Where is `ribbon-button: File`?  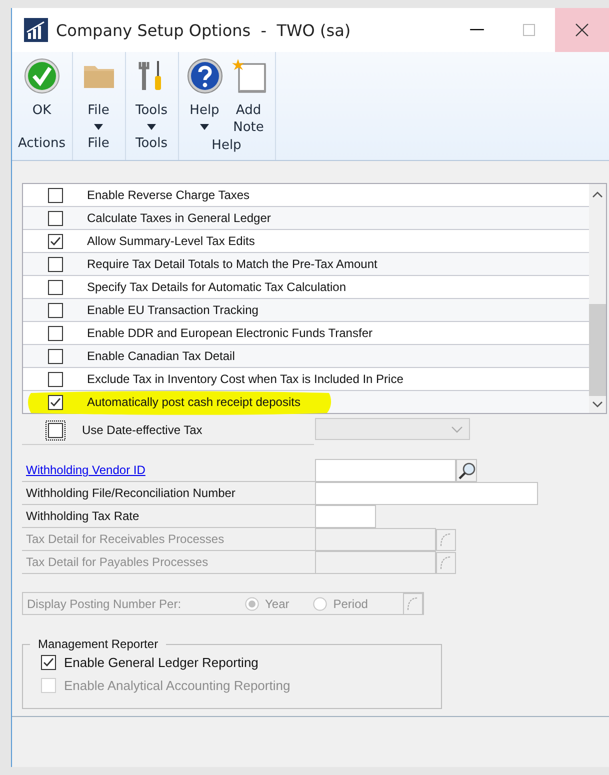 ribbon-button: File is located at coordinates (98, 96).